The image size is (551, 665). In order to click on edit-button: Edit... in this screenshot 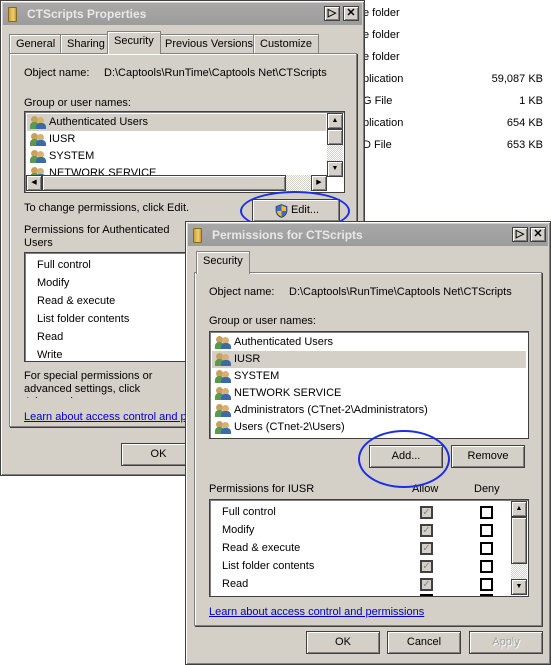, I will do `click(296, 210)`.